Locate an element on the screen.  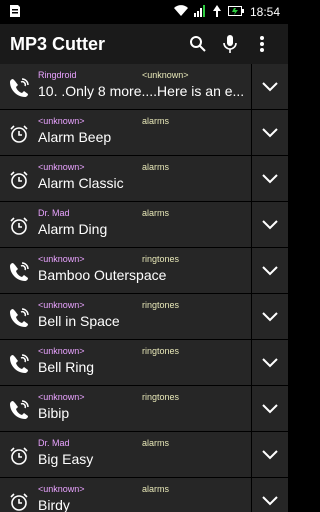
list-item: <unknown> ringtones Bell Ring is located at coordinates (144, 363).